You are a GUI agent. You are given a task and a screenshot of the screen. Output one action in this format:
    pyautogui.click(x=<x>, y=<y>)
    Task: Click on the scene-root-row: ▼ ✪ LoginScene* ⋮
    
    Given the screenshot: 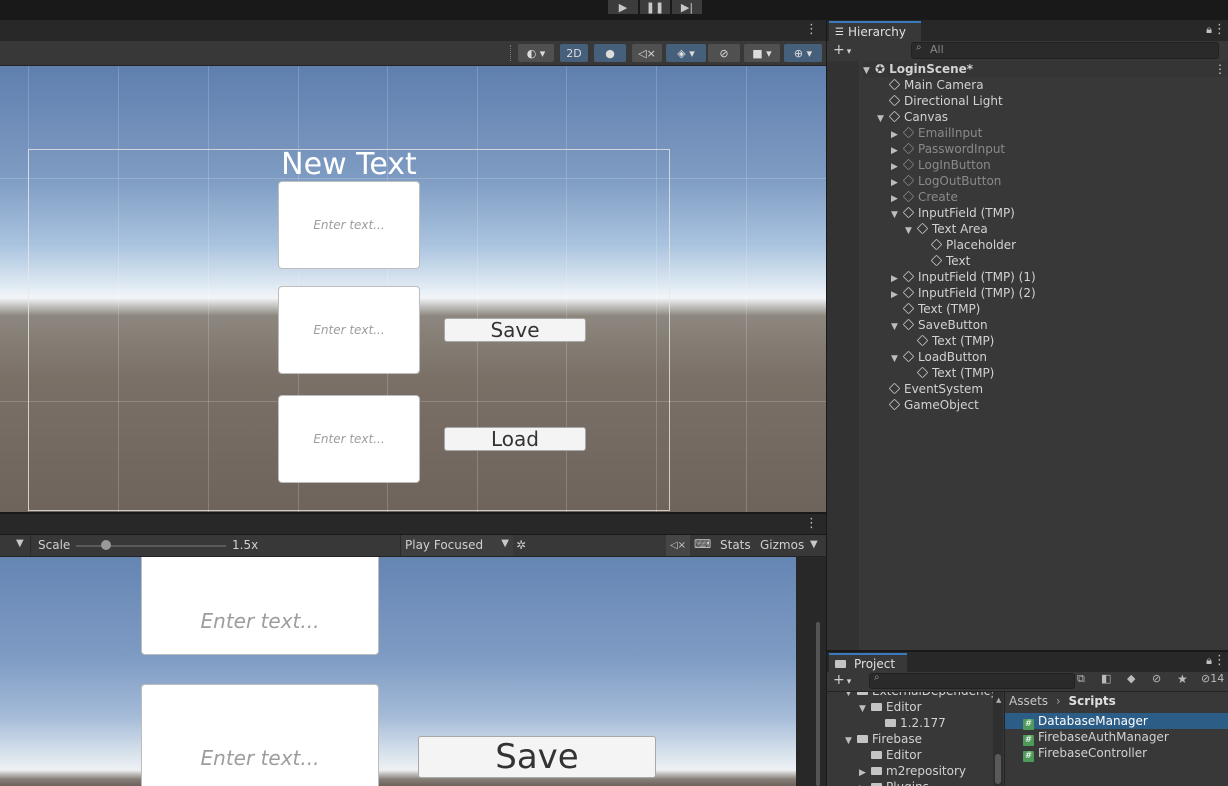 What is the action you would take?
    pyautogui.click(x=1045, y=69)
    